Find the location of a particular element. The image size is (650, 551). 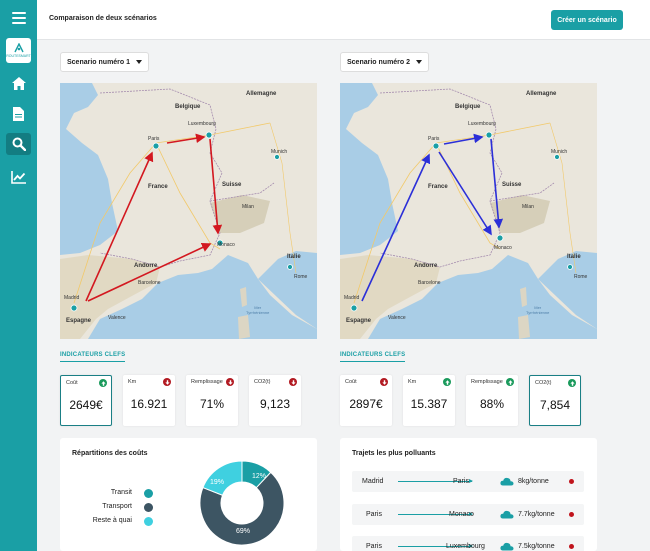

scenario-2-dropdown: Scenario numéro 2 is located at coordinates (385, 62).